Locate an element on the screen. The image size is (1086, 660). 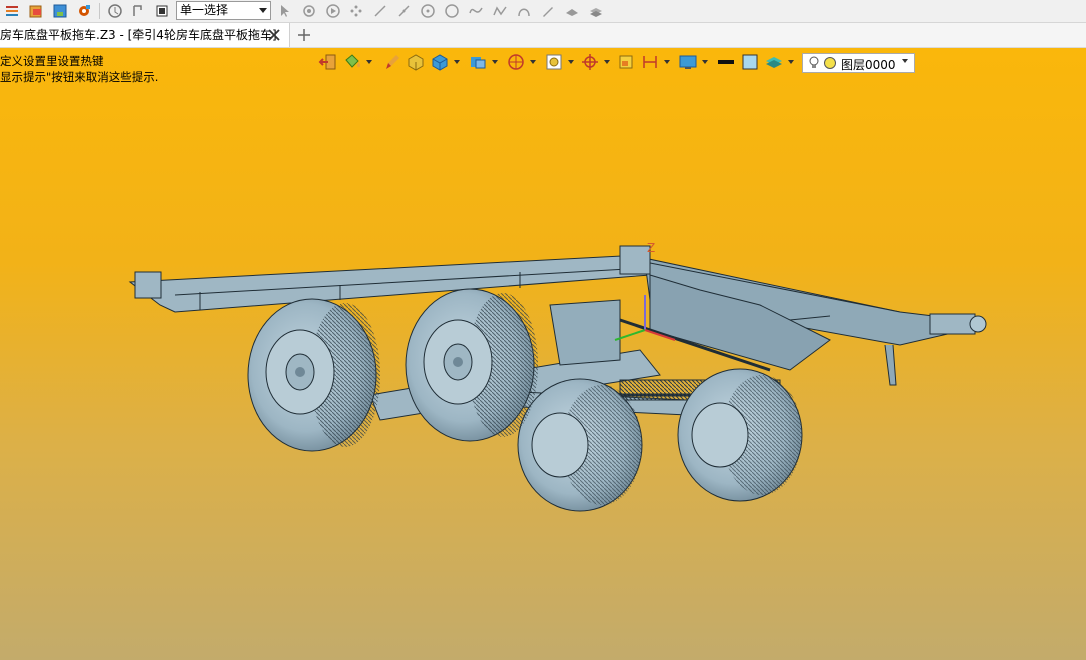
circle-icon is located at coordinates (452, 11).